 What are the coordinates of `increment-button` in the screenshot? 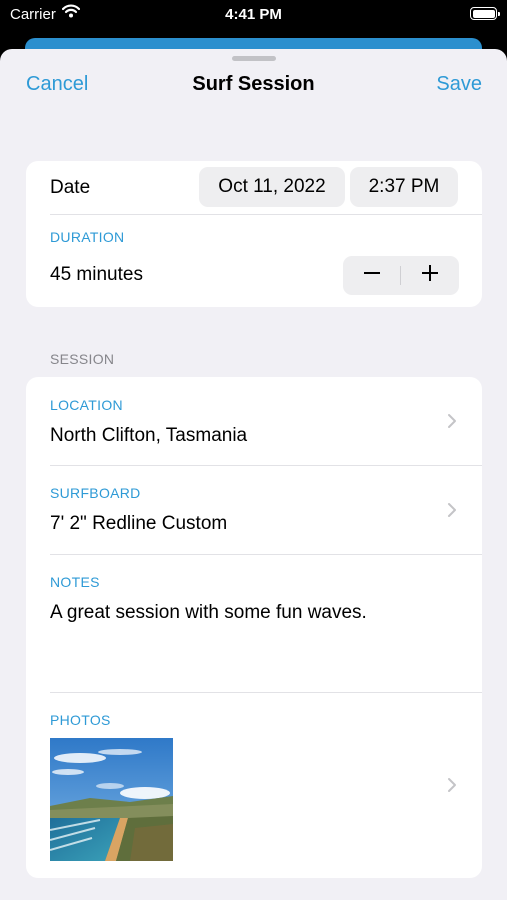 It's located at (430, 275).